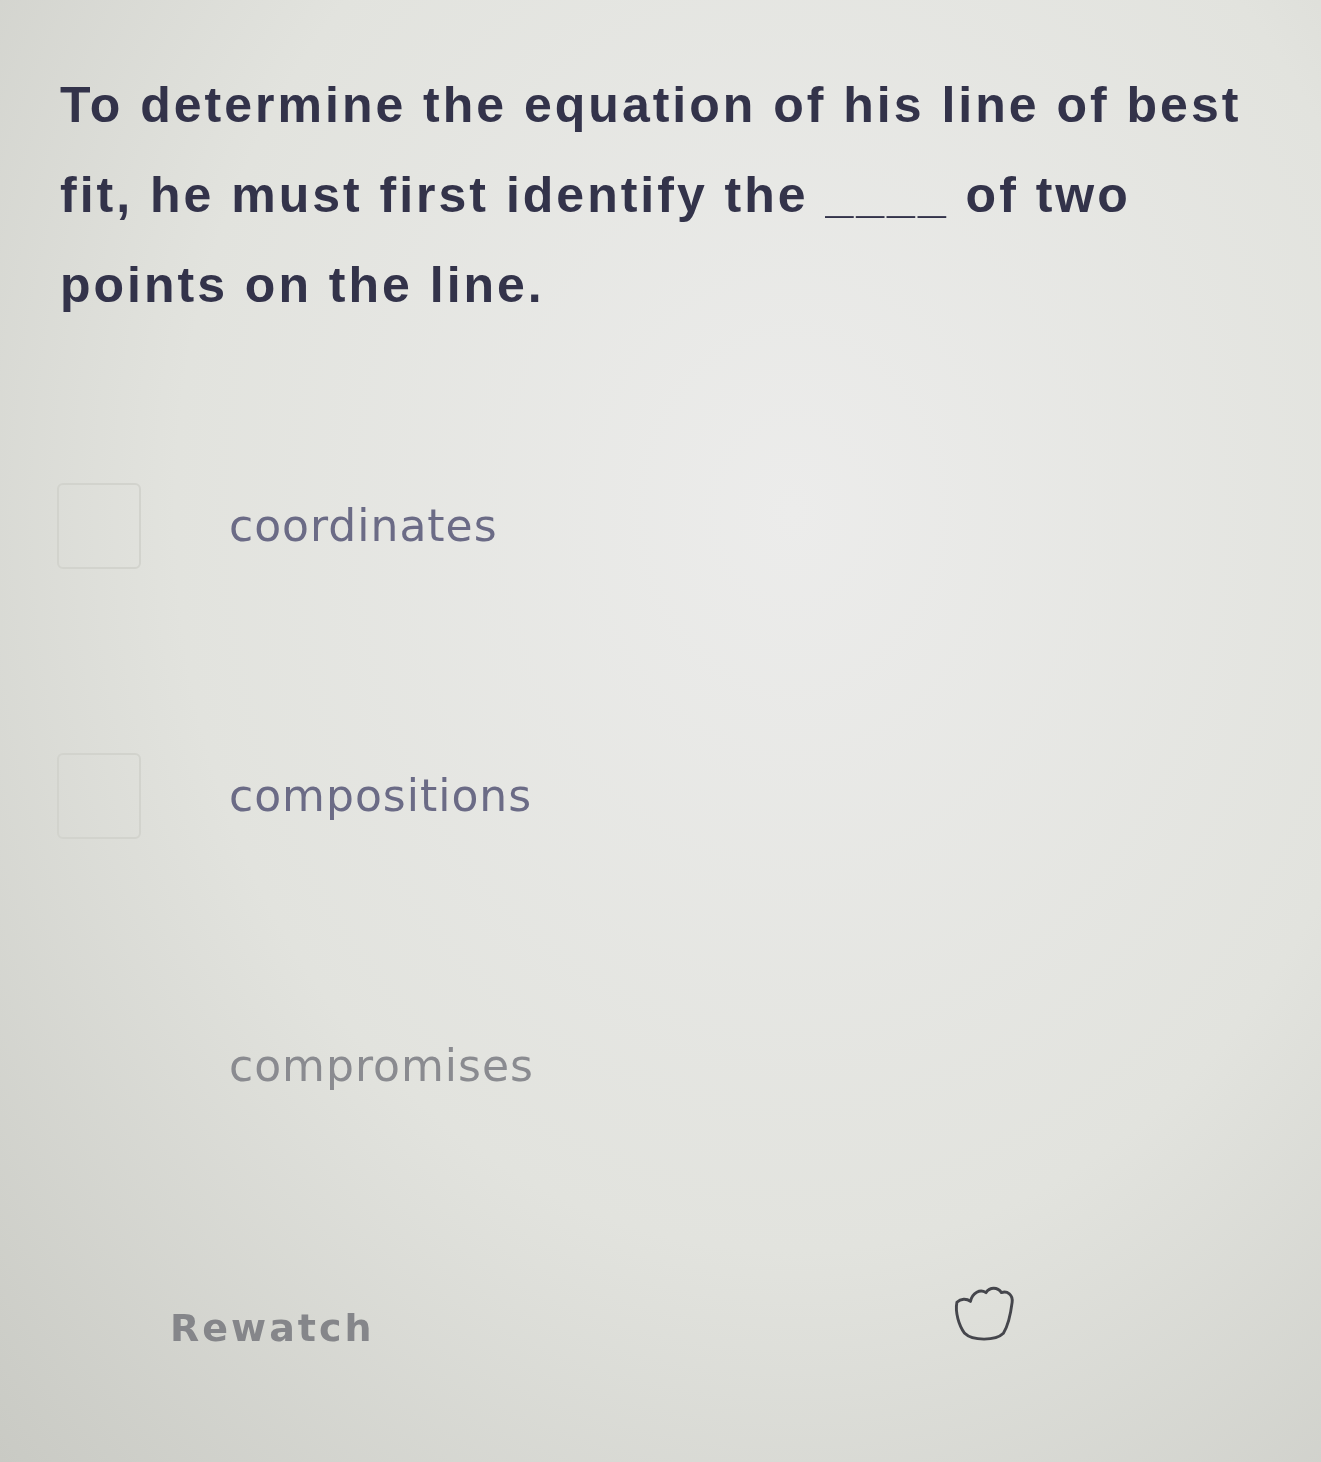  Describe the element at coordinates (272, 1328) in the screenshot. I see `rewatch-button: Rewatch` at that location.